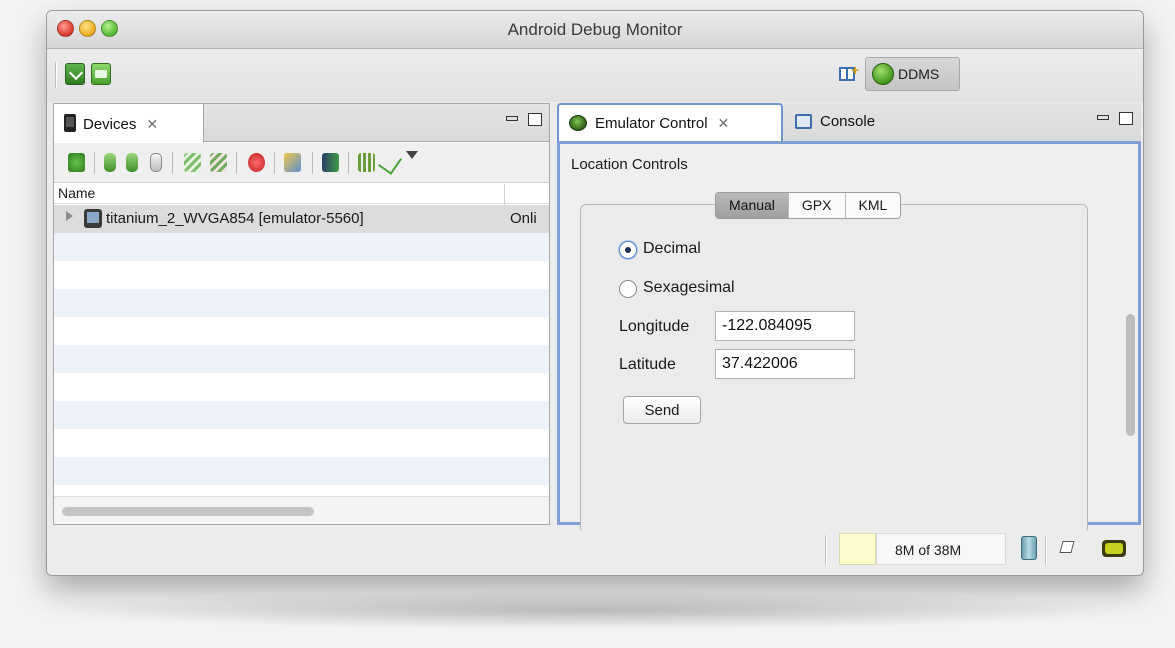  Describe the element at coordinates (156, 162) in the screenshot. I see `cause-gc-icon` at that location.